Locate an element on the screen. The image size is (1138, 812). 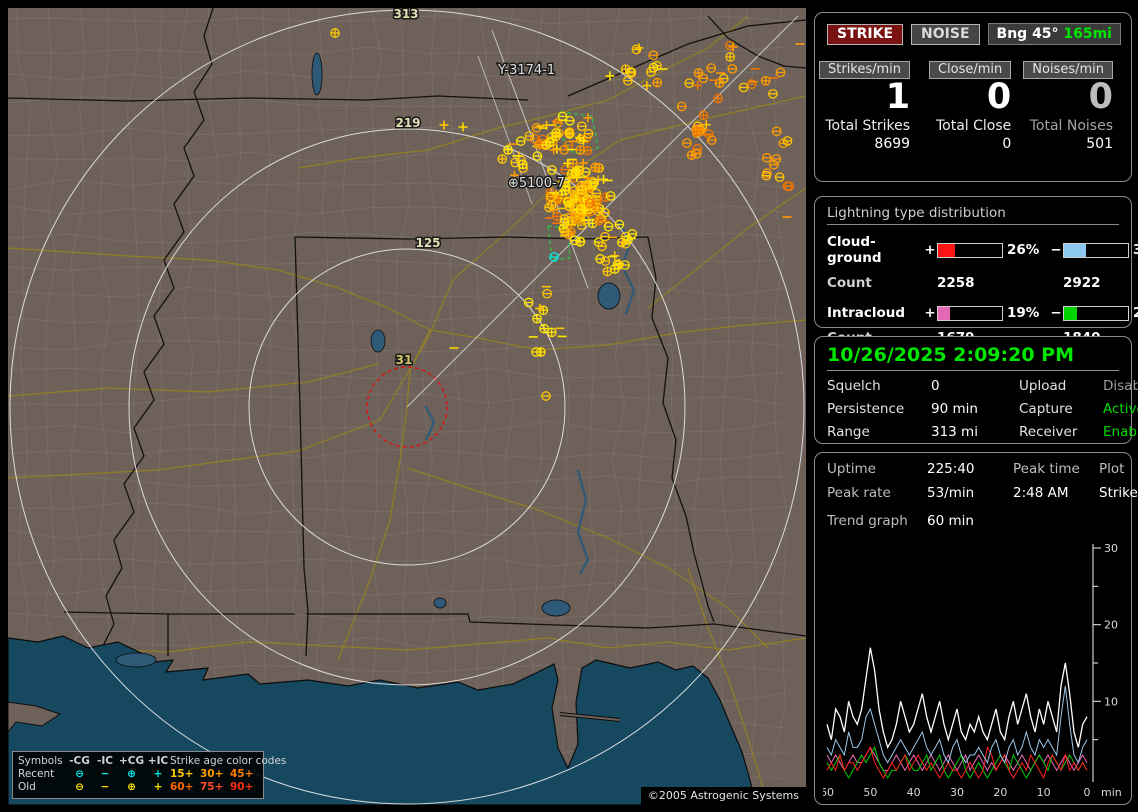
squelch-value: 0 is located at coordinates (935, 386).